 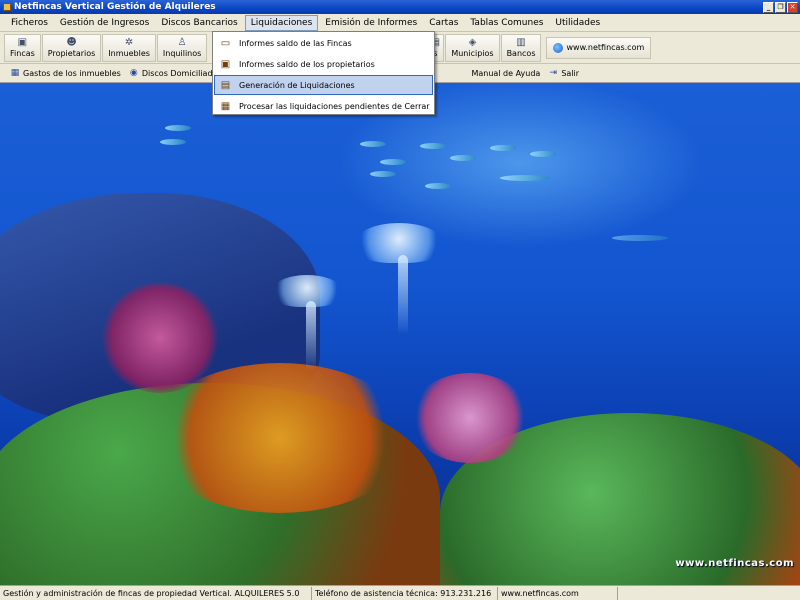 I want to click on salir-button: ⇥ Salir, so click(x=563, y=73).